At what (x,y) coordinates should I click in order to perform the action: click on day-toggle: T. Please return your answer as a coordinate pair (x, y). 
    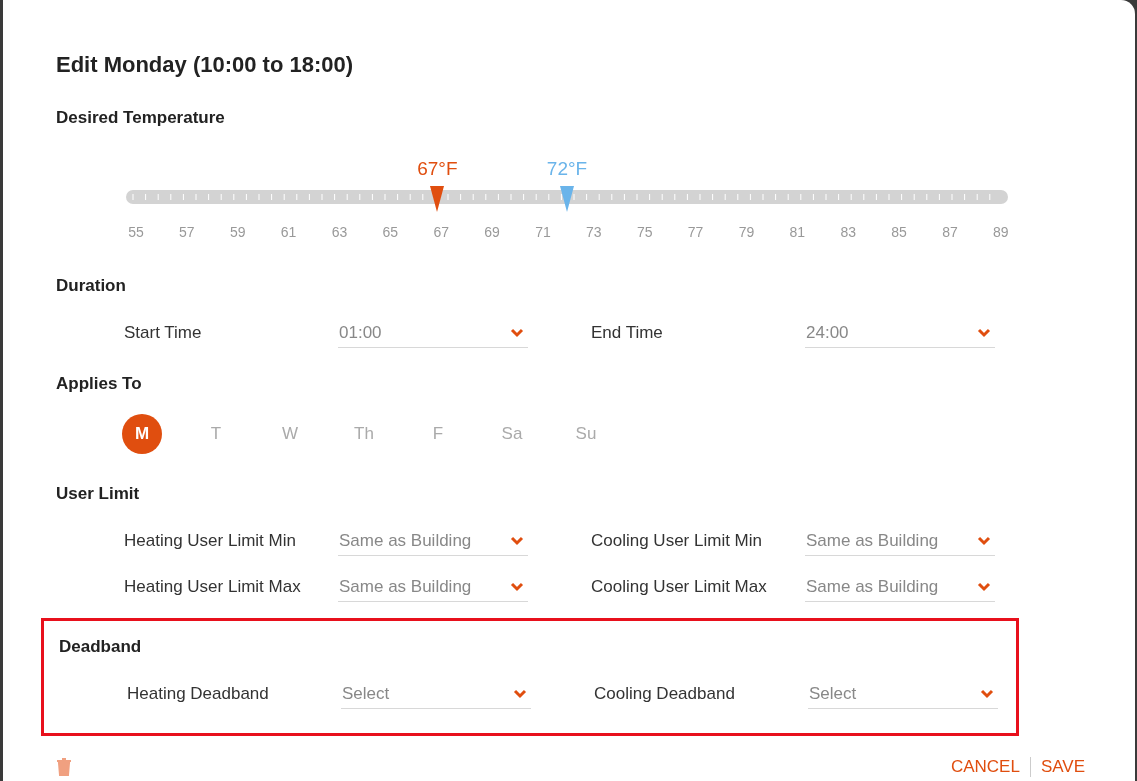
    Looking at the image, I should click on (216, 434).